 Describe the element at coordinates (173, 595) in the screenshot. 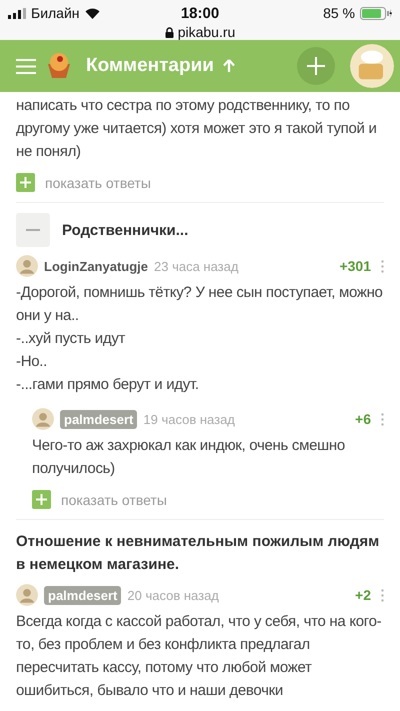

I see `comment-time: 20 часов назад` at that location.